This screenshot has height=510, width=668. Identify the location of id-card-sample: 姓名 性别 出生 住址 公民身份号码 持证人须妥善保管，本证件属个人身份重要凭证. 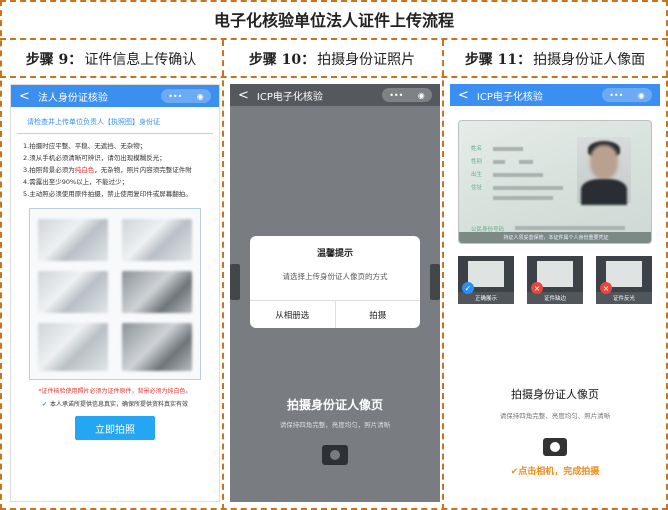
(555, 182).